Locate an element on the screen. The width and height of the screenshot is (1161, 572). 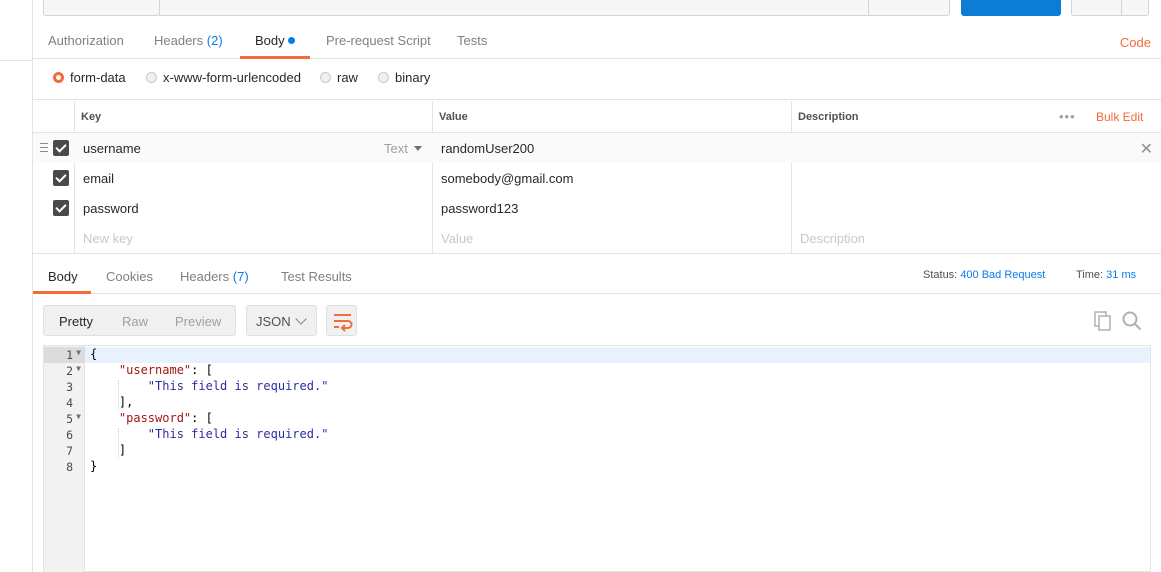
close-icon: ✕ is located at coordinates (1146, 149).